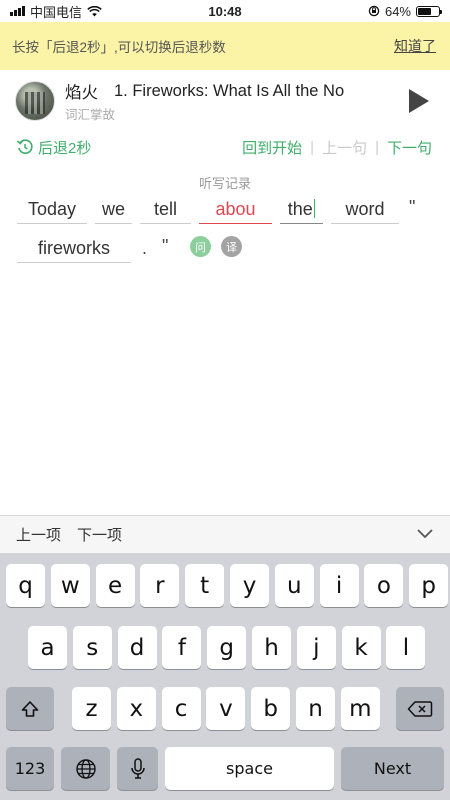  I want to click on play-button, so click(419, 101).